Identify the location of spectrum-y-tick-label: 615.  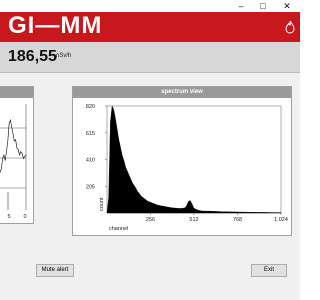
(90, 134).